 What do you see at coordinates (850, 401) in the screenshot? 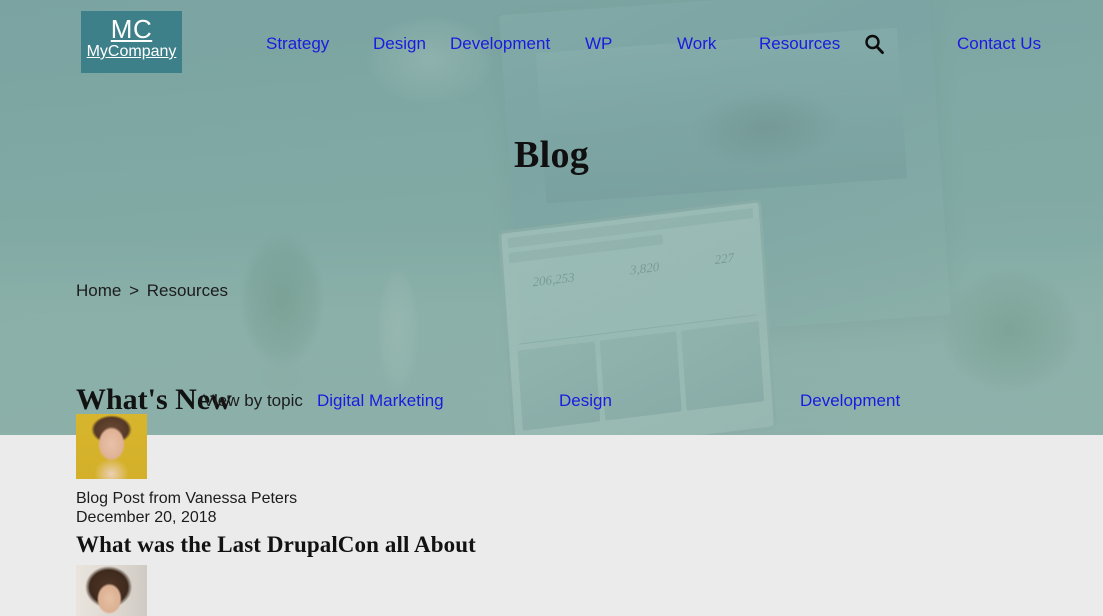
I see `topic-link-development: Development` at bounding box center [850, 401].